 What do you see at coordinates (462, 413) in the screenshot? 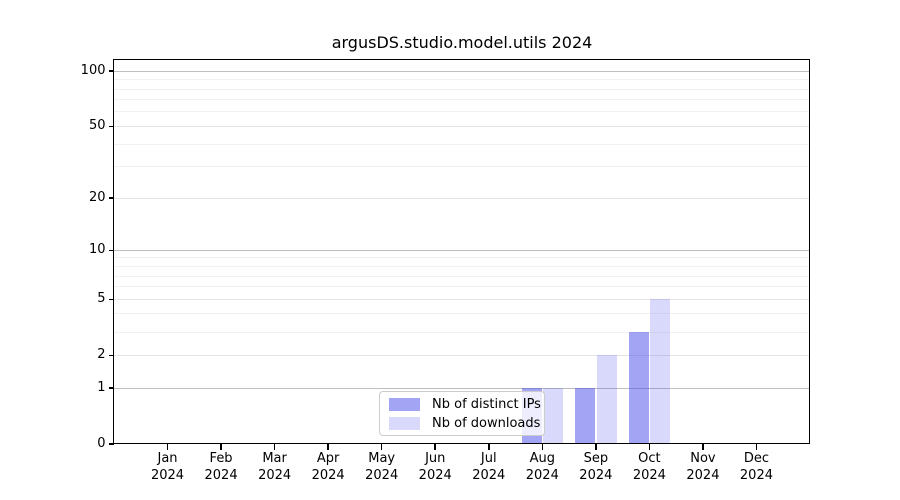
I see `legend: Nb of distinct IPs Nb of downloads` at bounding box center [462, 413].